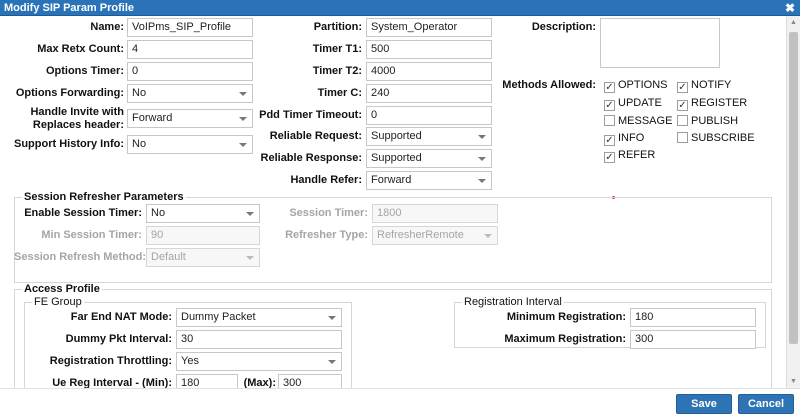 This screenshot has width=800, height=420. Describe the element at coordinates (259, 361) in the screenshot. I see `registration-throttling-select: Yes` at that location.